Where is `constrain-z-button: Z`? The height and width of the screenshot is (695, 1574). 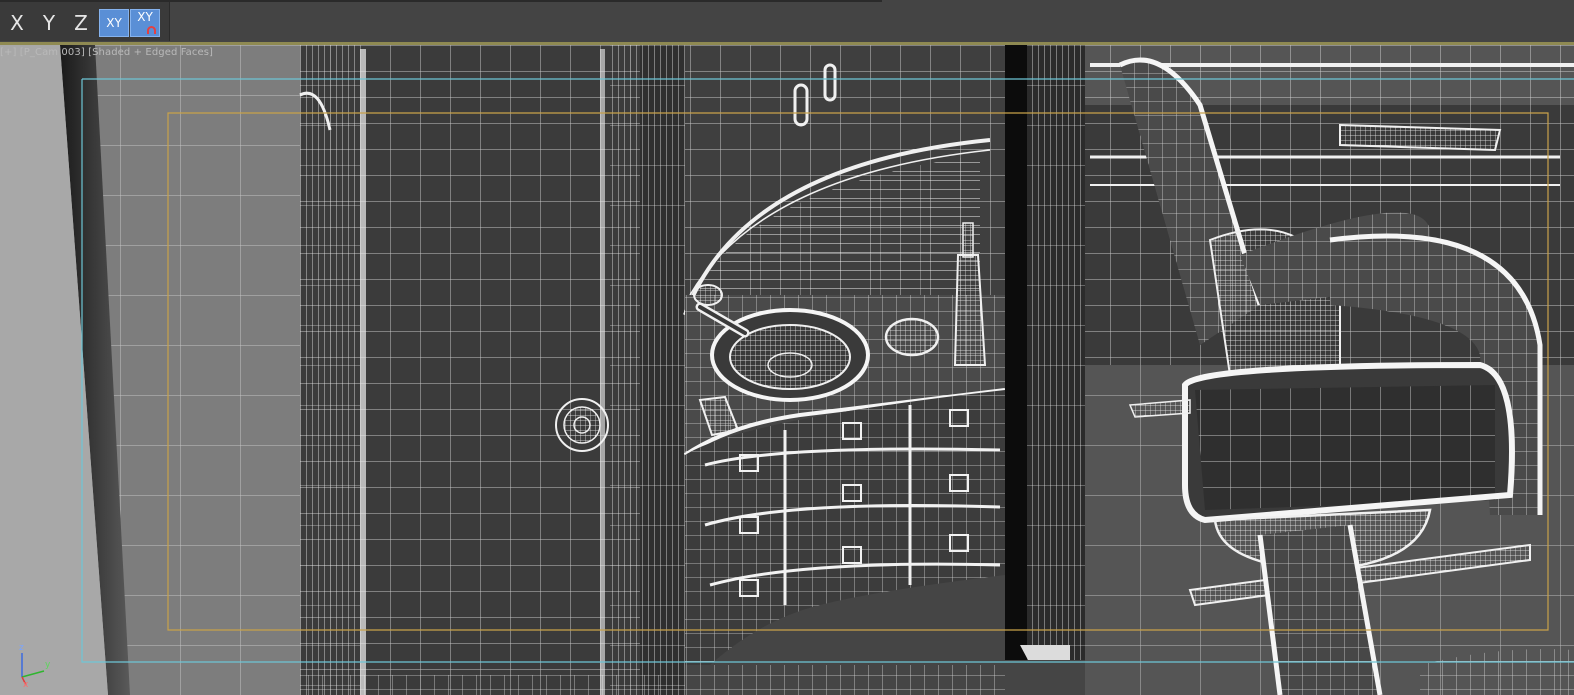 constrain-z-button: Z is located at coordinates (81, 23).